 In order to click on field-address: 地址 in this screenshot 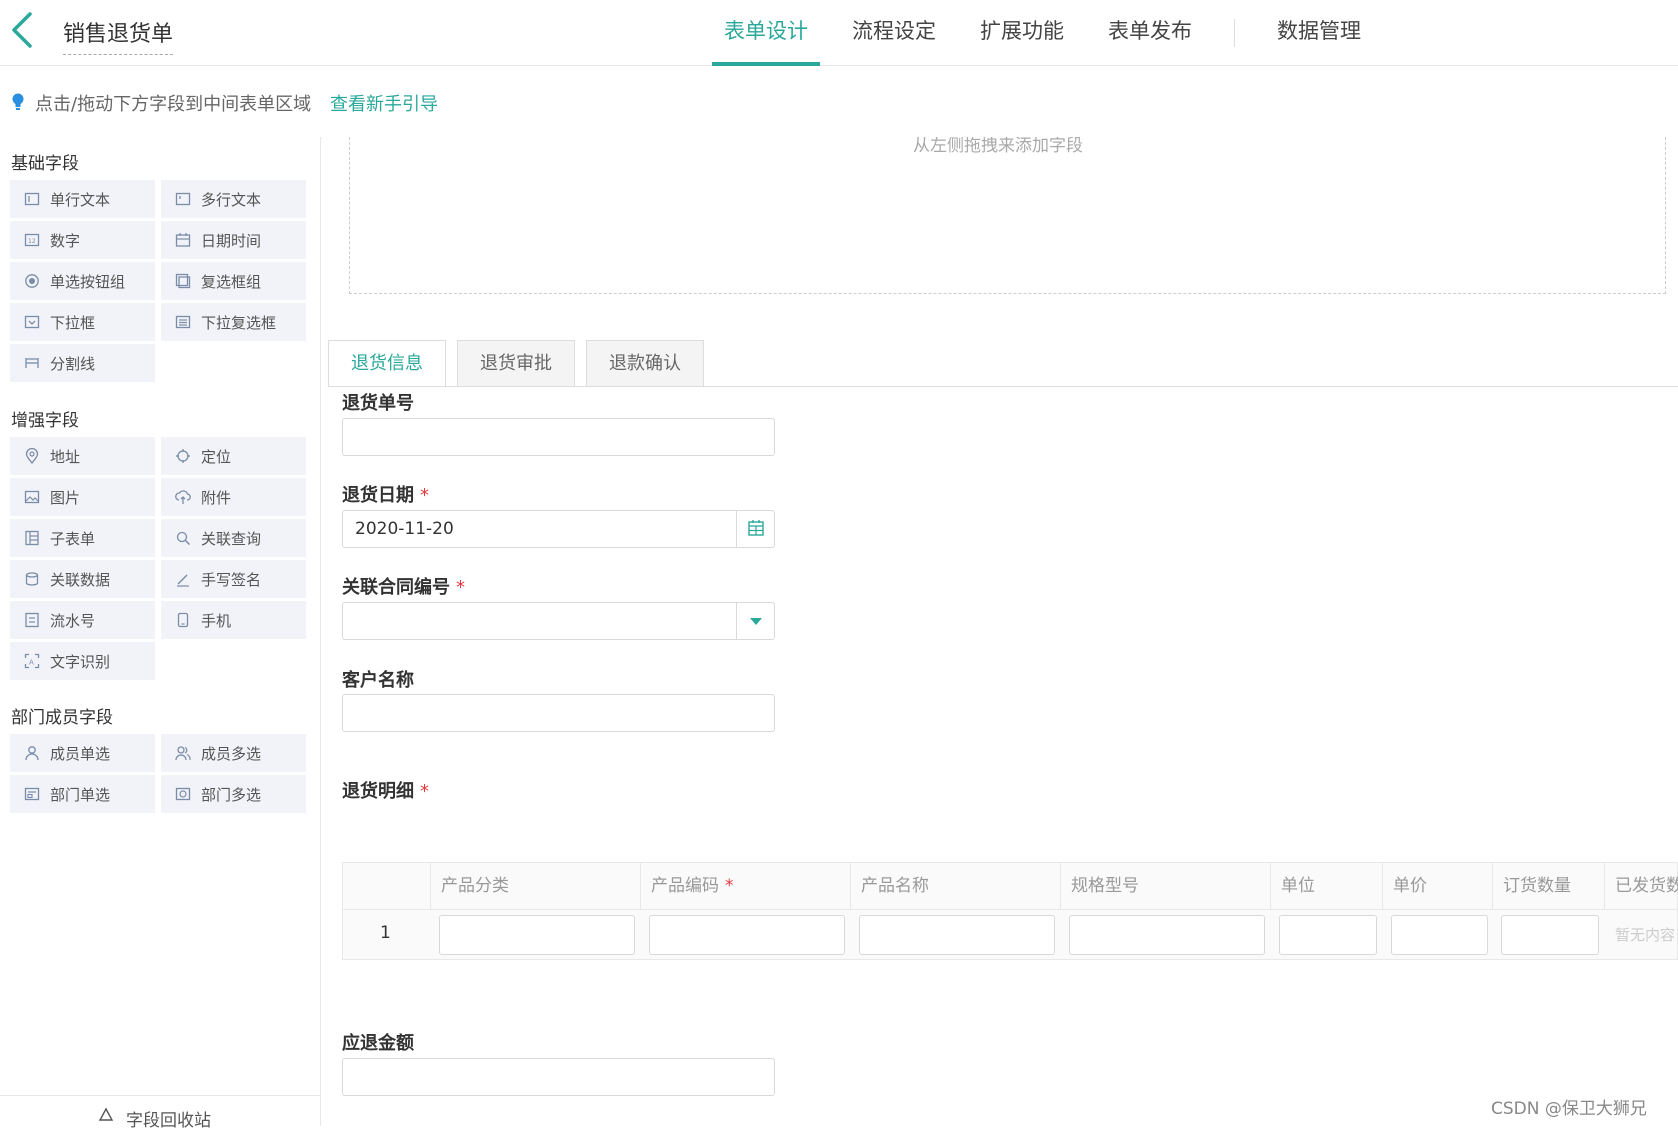, I will do `click(82, 456)`.